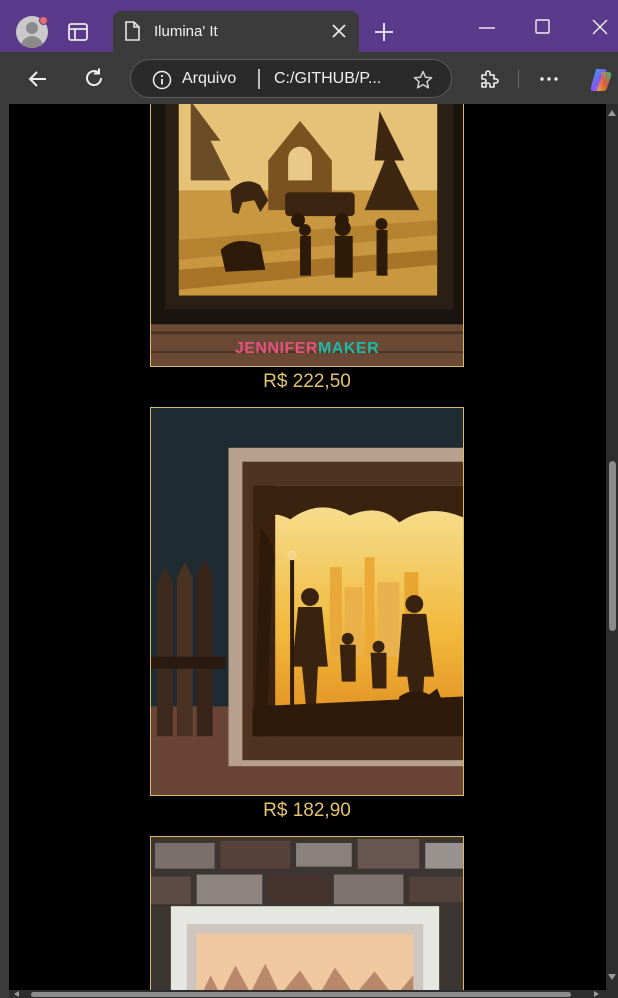 The height and width of the screenshot is (998, 618). Describe the element at coordinates (549, 79) in the screenshot. I see `more-menu-icon` at that location.